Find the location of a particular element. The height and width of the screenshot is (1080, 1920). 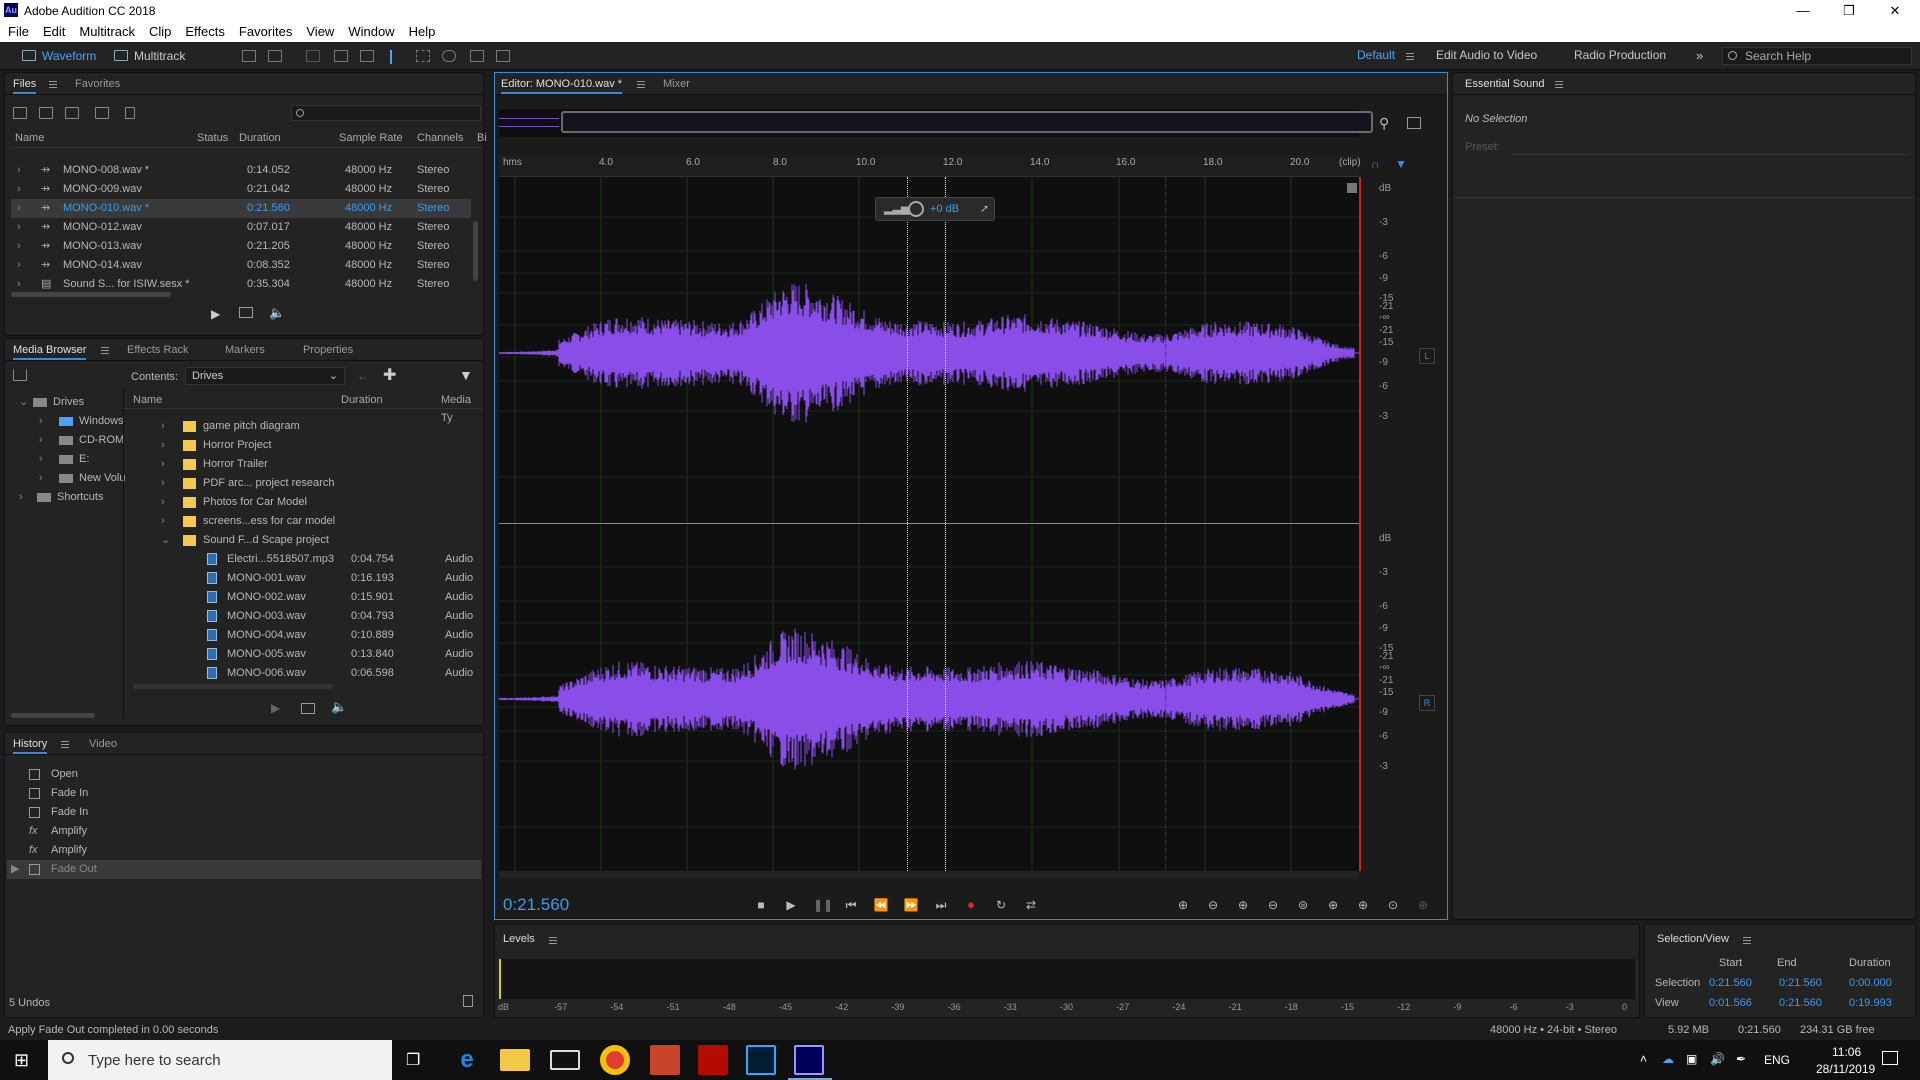

essential-sound-menu-icon is located at coordinates (1559, 84).